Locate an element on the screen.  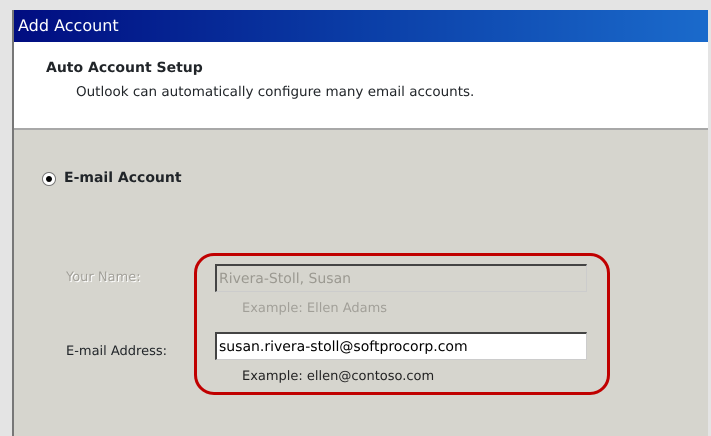
radio-label: E-mail Account is located at coordinates (123, 178).